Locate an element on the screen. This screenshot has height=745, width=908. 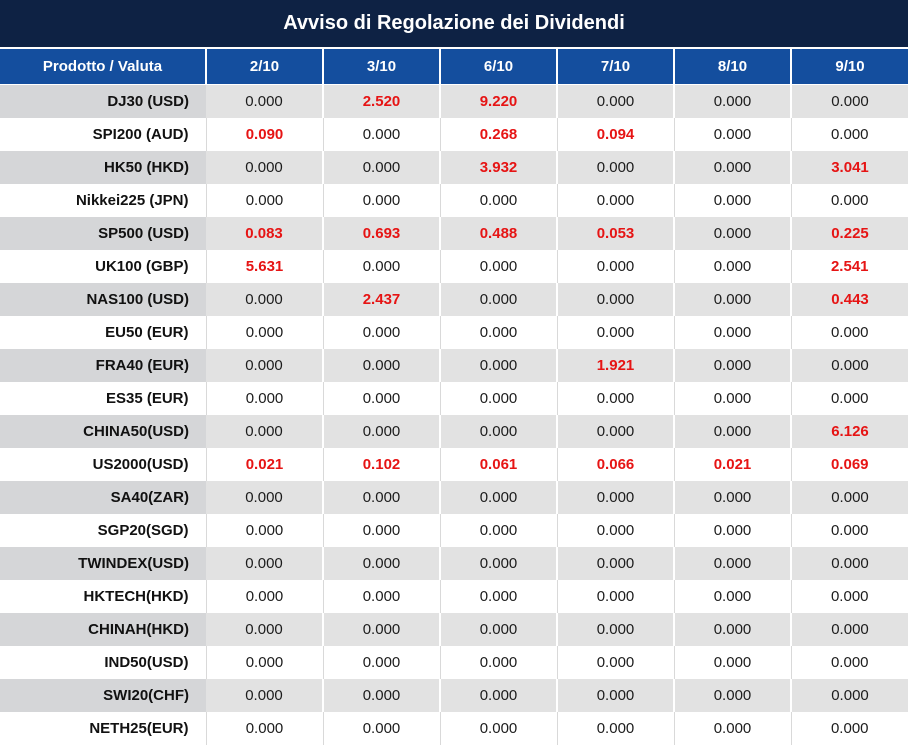
table-row: SWI20(CHF)0.0000.0000.0000.0000.0000.000 is located at coordinates (454, 695).